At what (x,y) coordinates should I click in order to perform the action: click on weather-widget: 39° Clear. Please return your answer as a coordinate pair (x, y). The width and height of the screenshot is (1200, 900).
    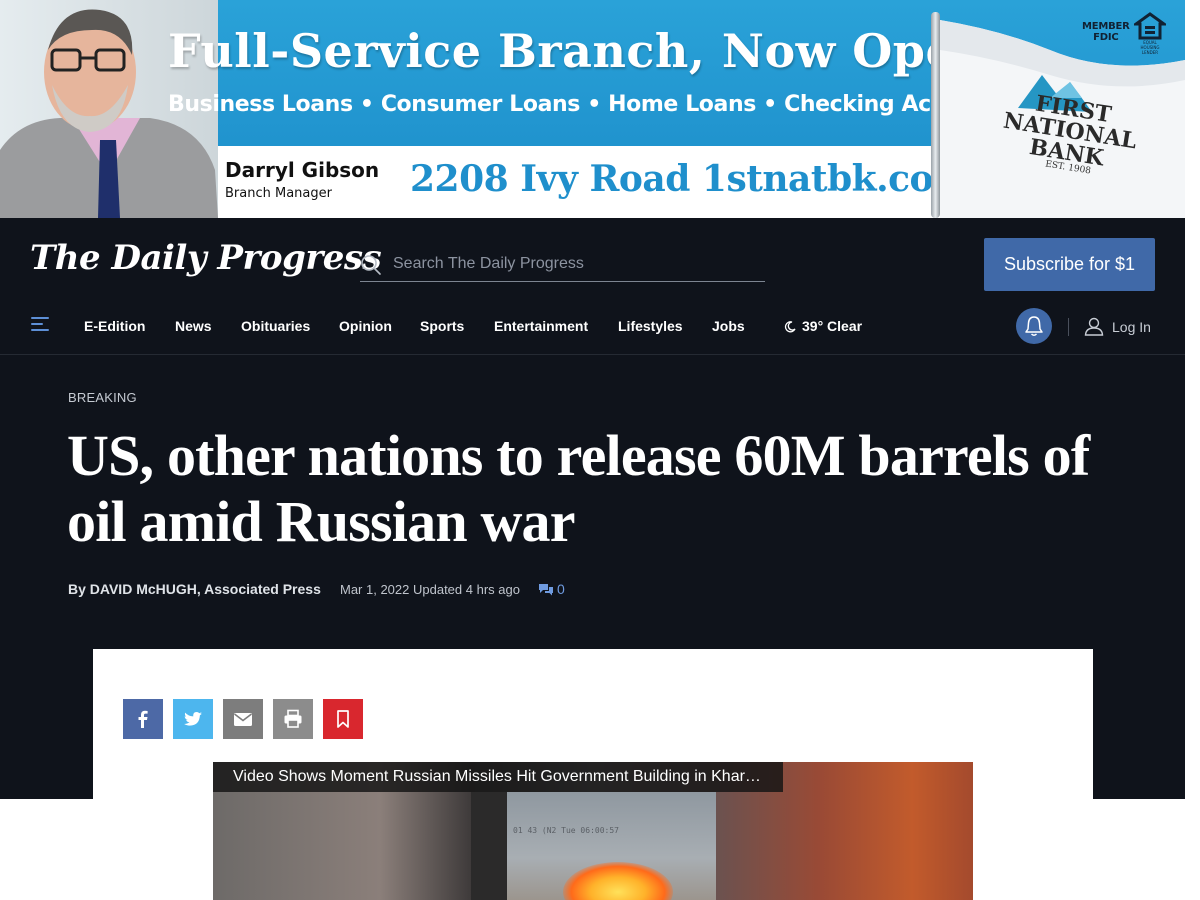
    Looking at the image, I should click on (823, 326).